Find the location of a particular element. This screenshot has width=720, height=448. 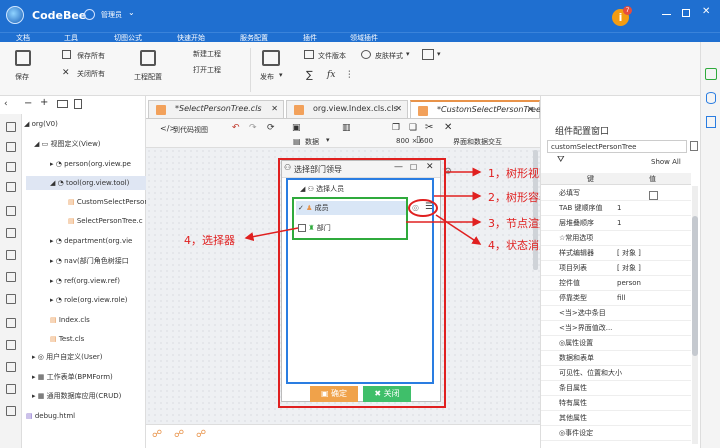

property-key: 项目列表 is located at coordinates (573, 268).